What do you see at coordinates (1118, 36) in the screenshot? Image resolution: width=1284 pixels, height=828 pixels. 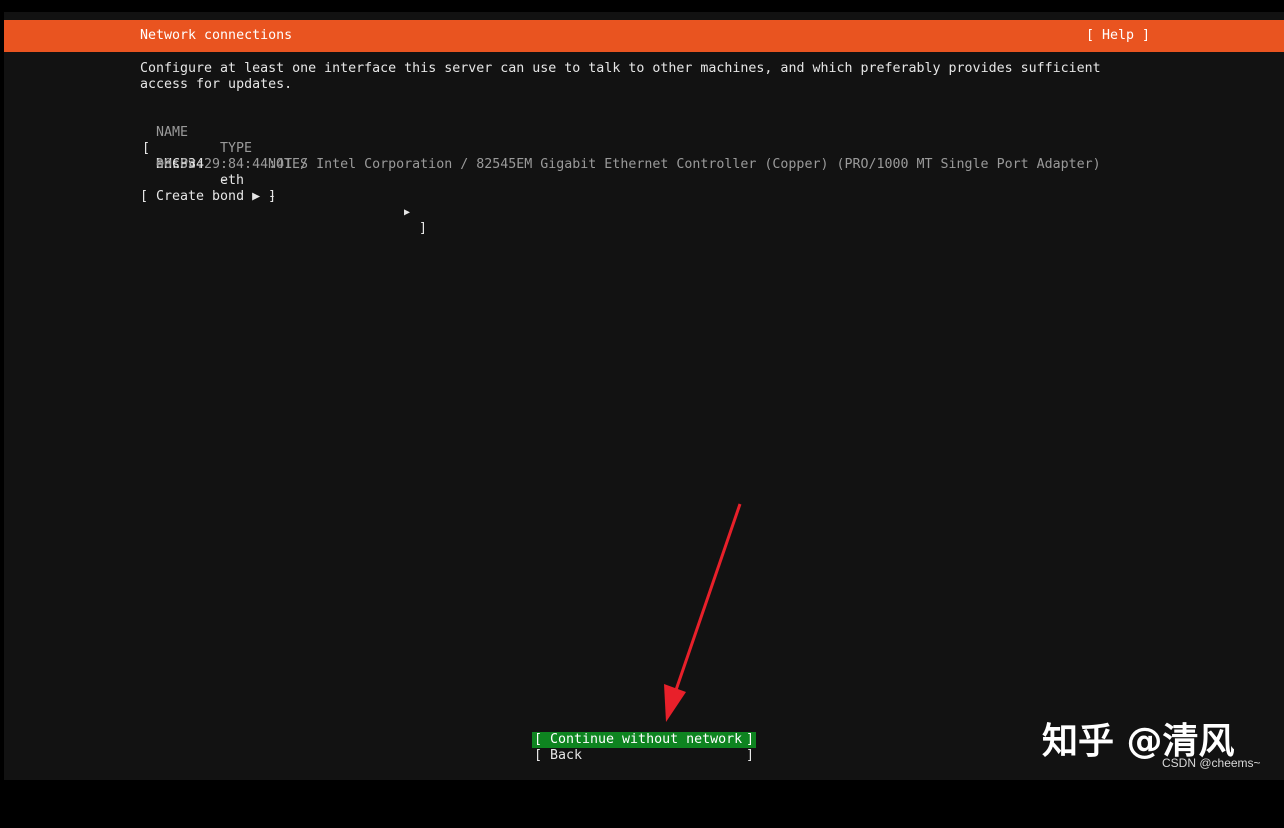 I see `help-button: [ Help ]` at bounding box center [1118, 36].